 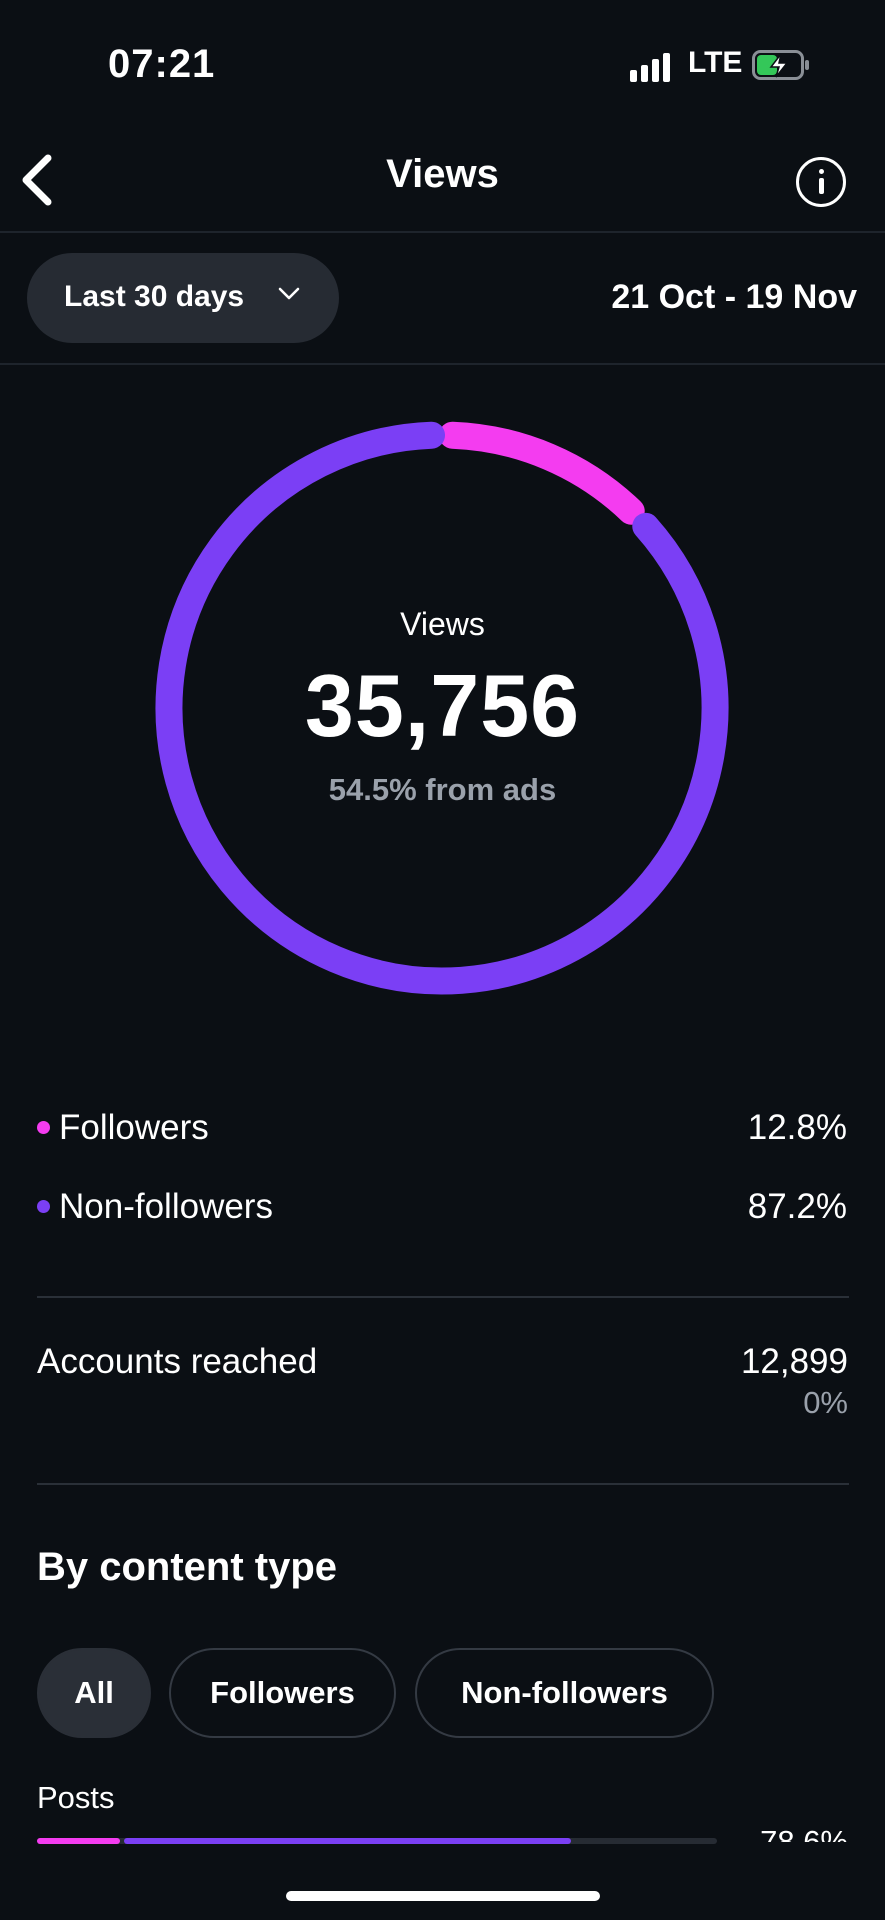 I want to click on chip-followers: Followers, so click(x=282, y=1693).